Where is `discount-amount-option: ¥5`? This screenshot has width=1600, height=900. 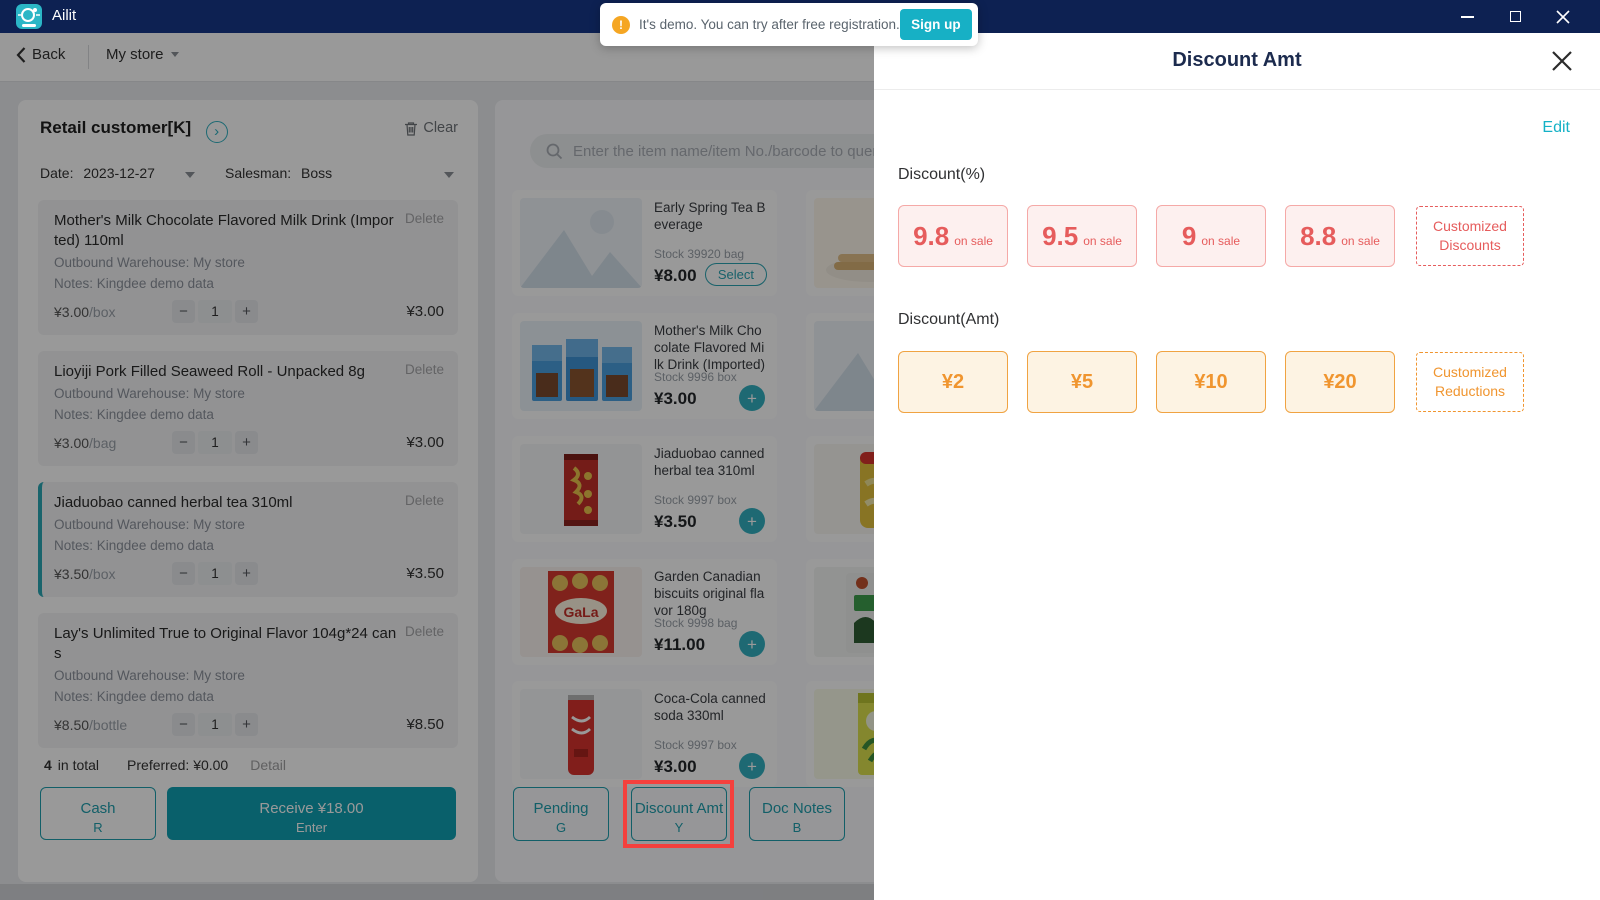
discount-amount-option: ¥5 is located at coordinates (1082, 382).